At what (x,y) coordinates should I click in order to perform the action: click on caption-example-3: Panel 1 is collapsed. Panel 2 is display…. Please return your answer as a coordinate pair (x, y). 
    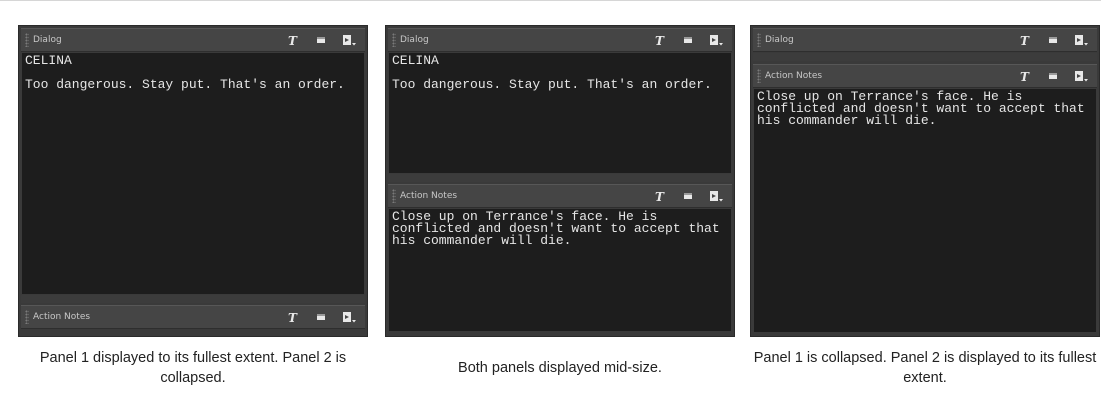
    Looking at the image, I should click on (925, 368).